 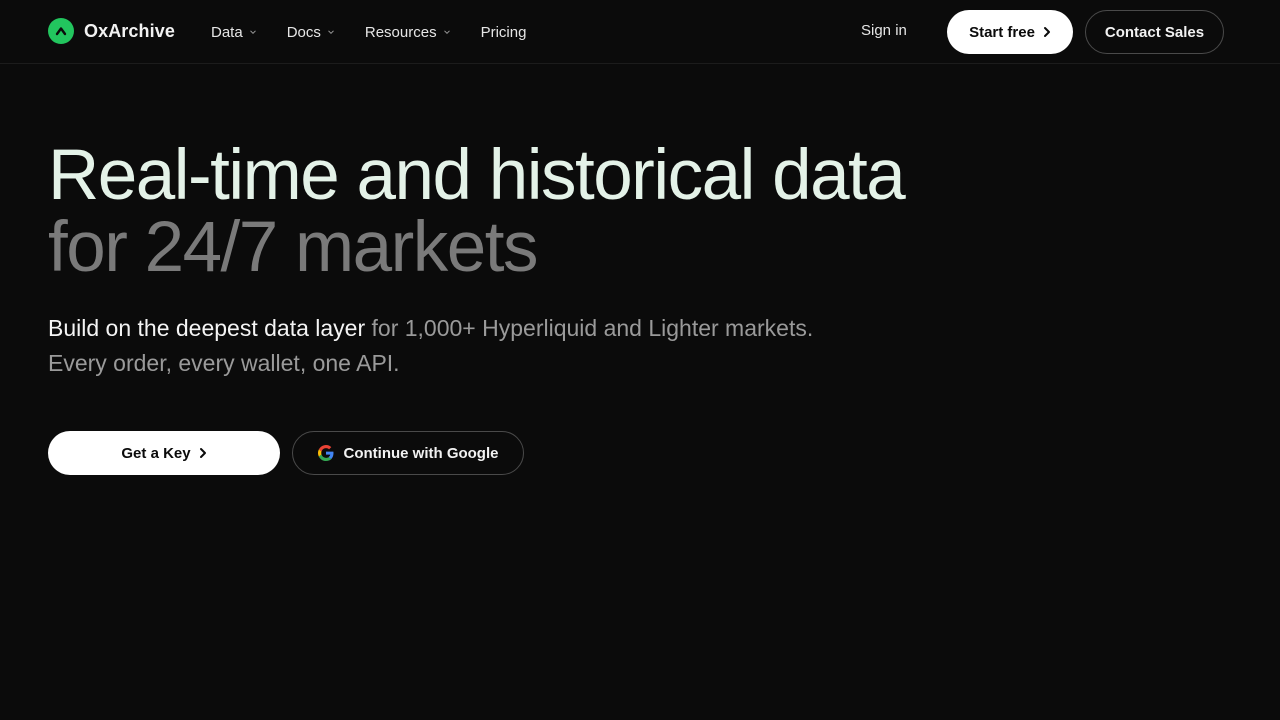 I want to click on contact-sales-label: Contact Sales, so click(x=1154, y=32).